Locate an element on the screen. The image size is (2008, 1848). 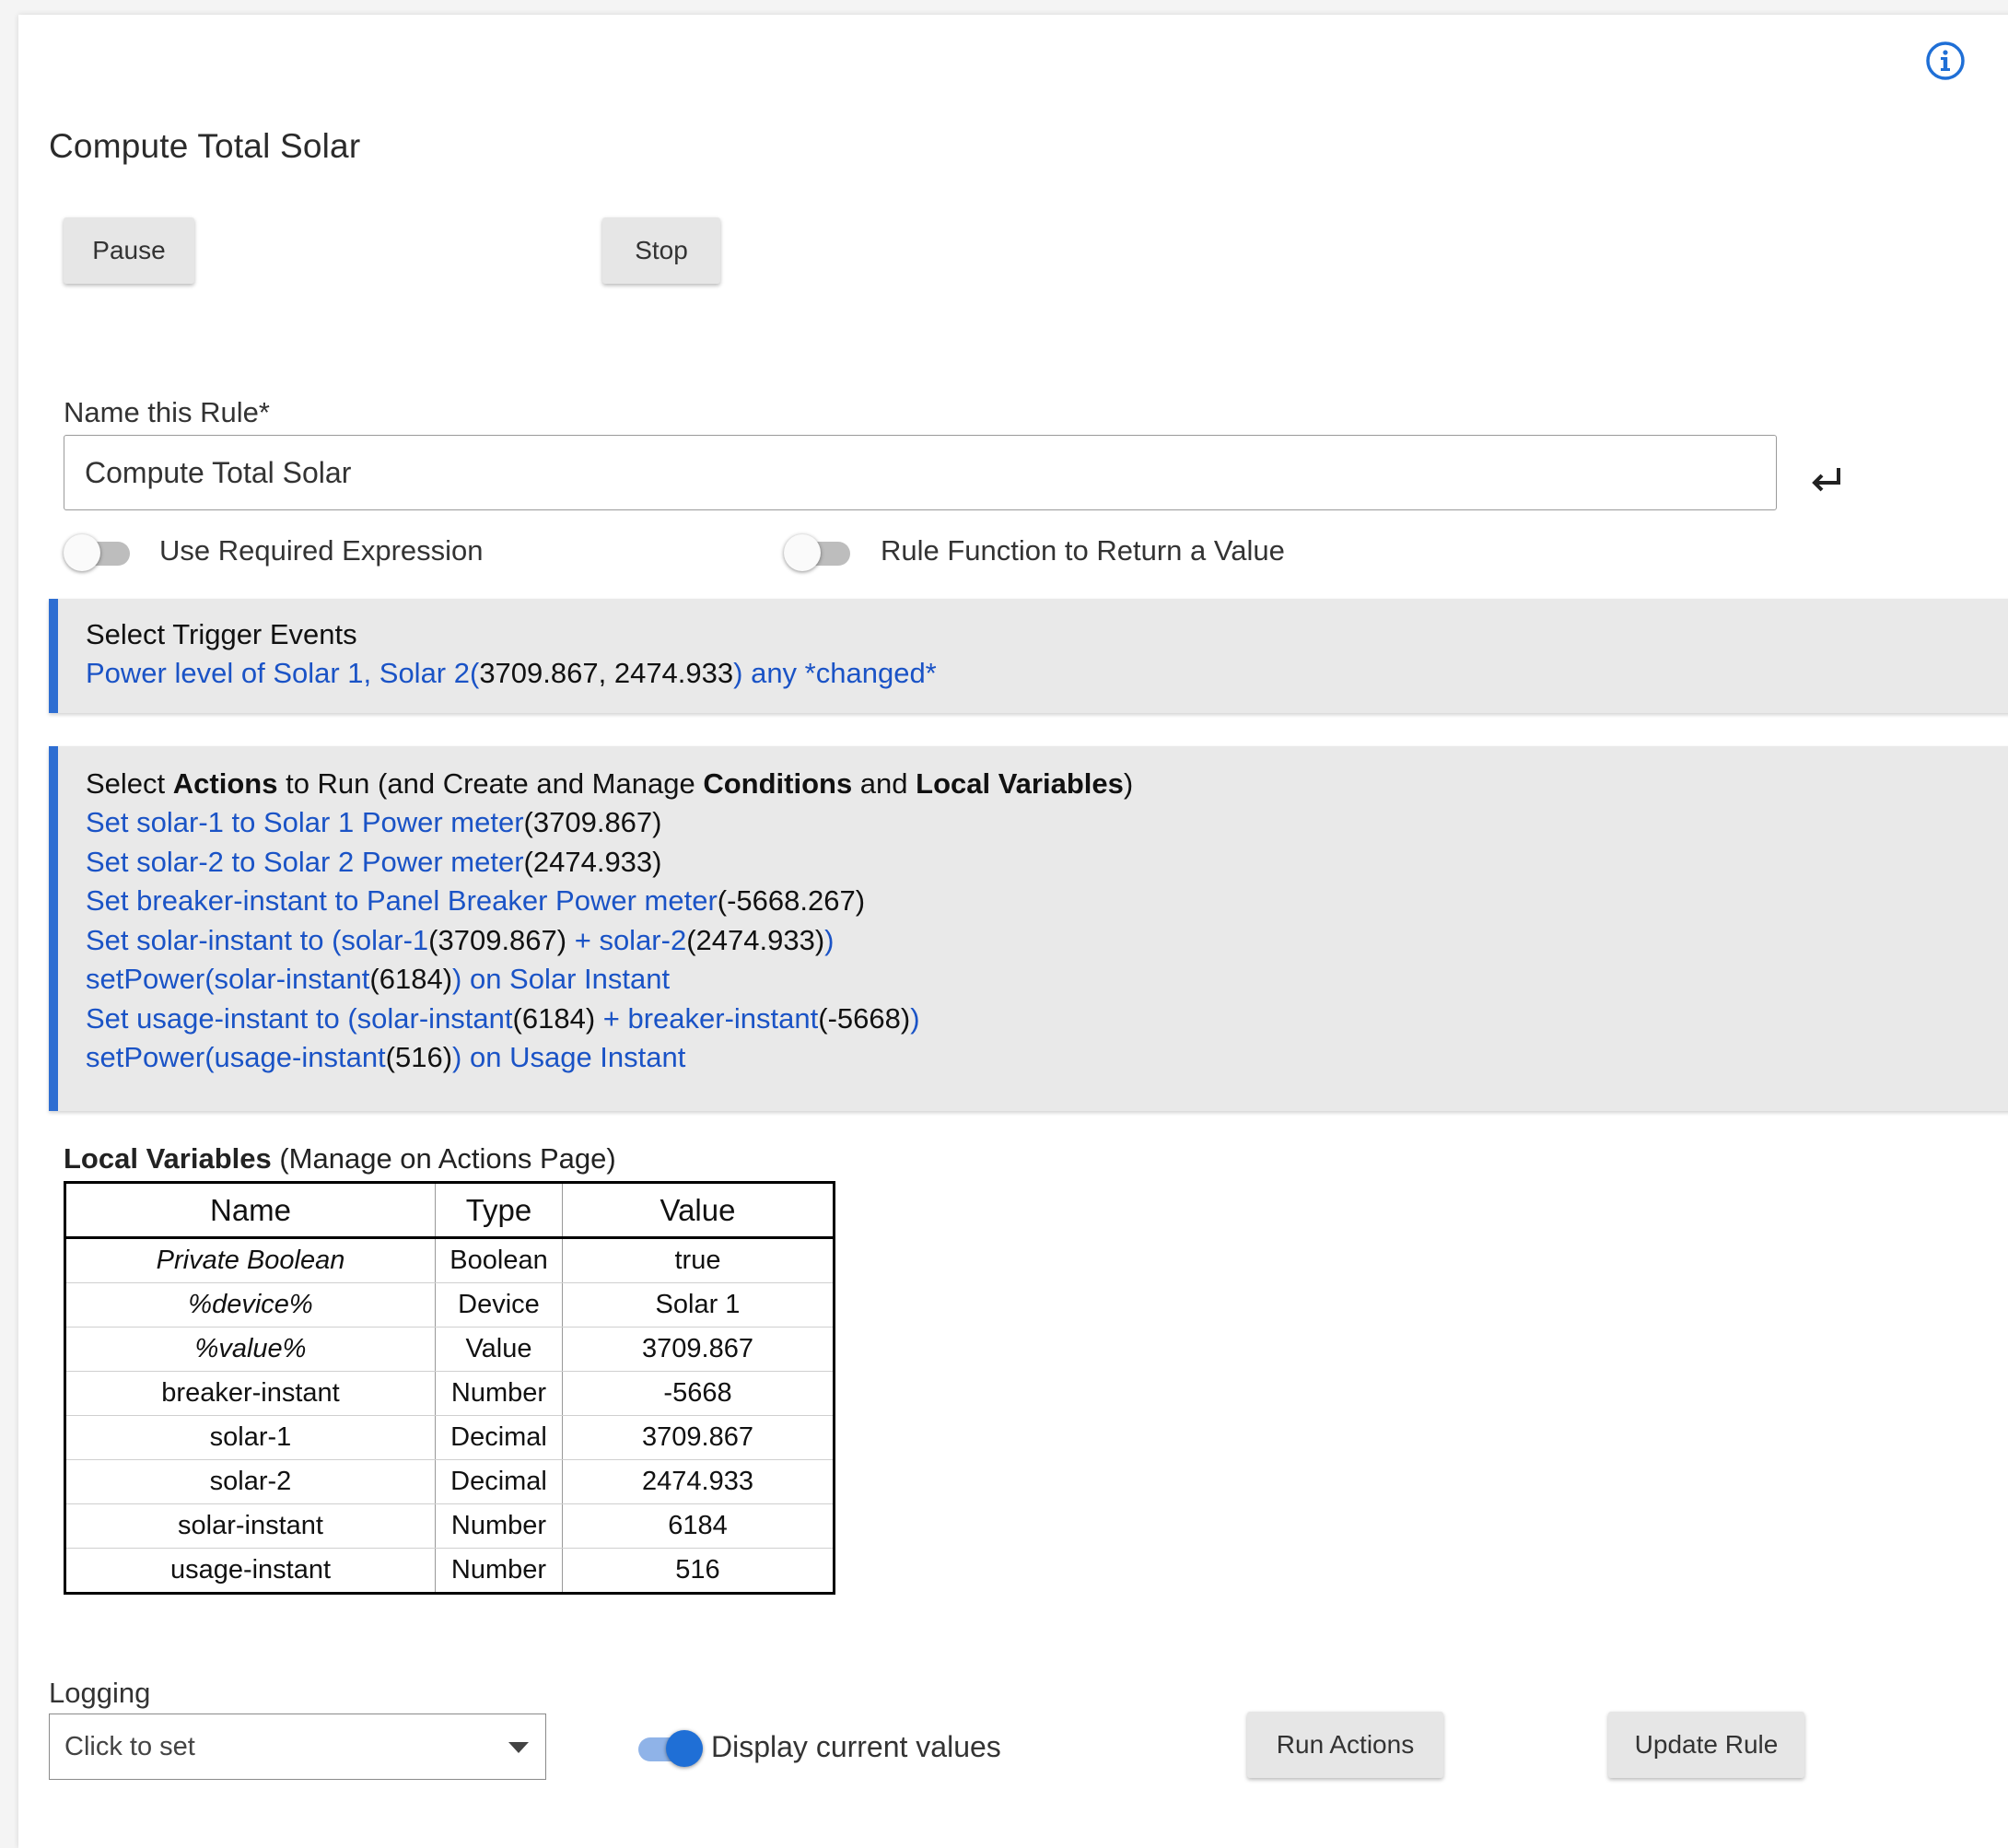
var-name: %value% is located at coordinates (250, 1349).